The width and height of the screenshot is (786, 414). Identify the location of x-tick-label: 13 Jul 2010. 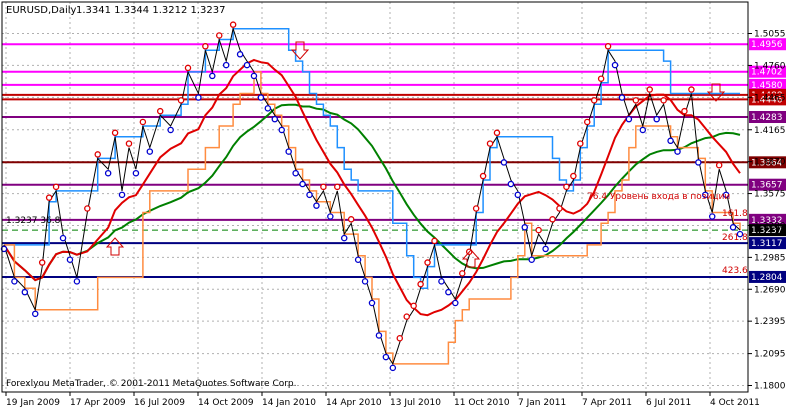
(415, 403).